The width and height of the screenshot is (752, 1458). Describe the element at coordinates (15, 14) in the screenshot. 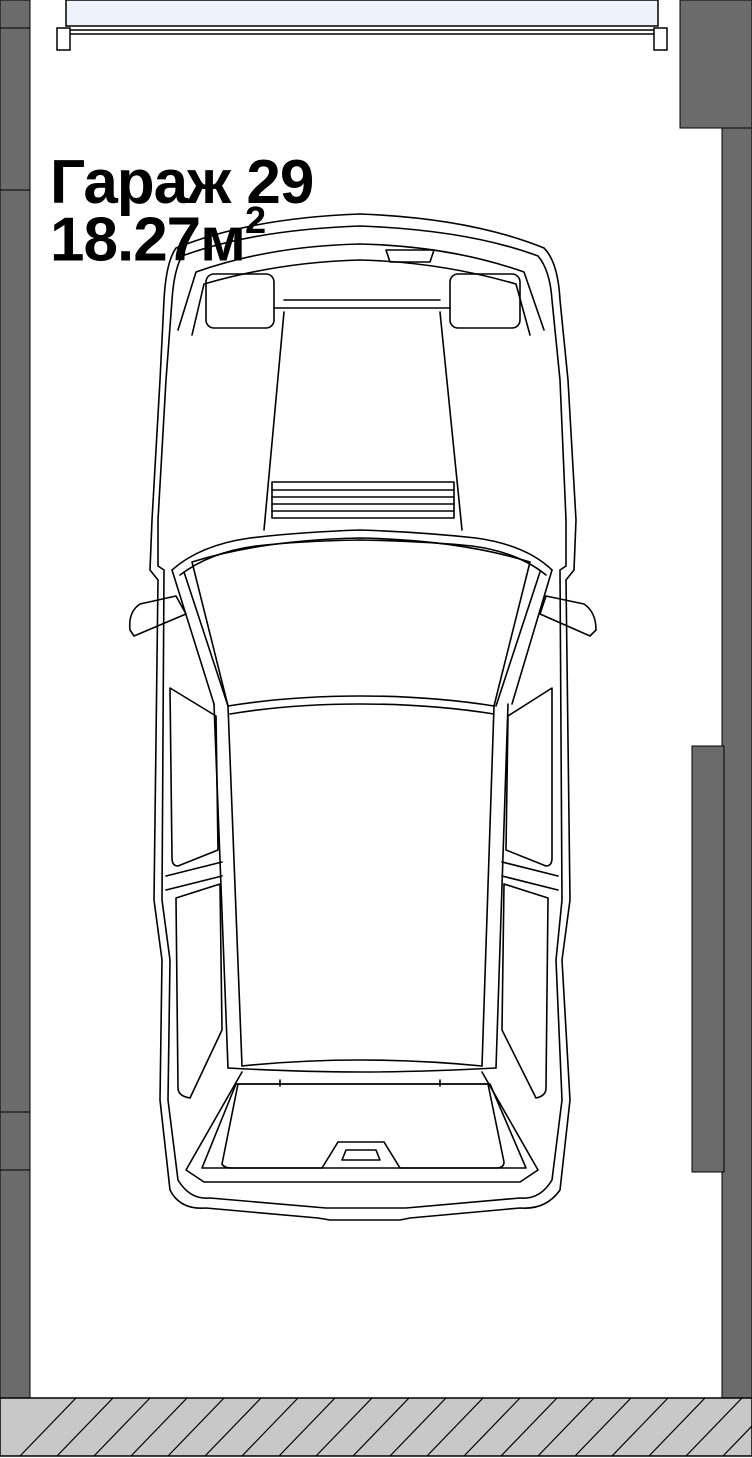

I see `wall-left-top-stub` at that location.